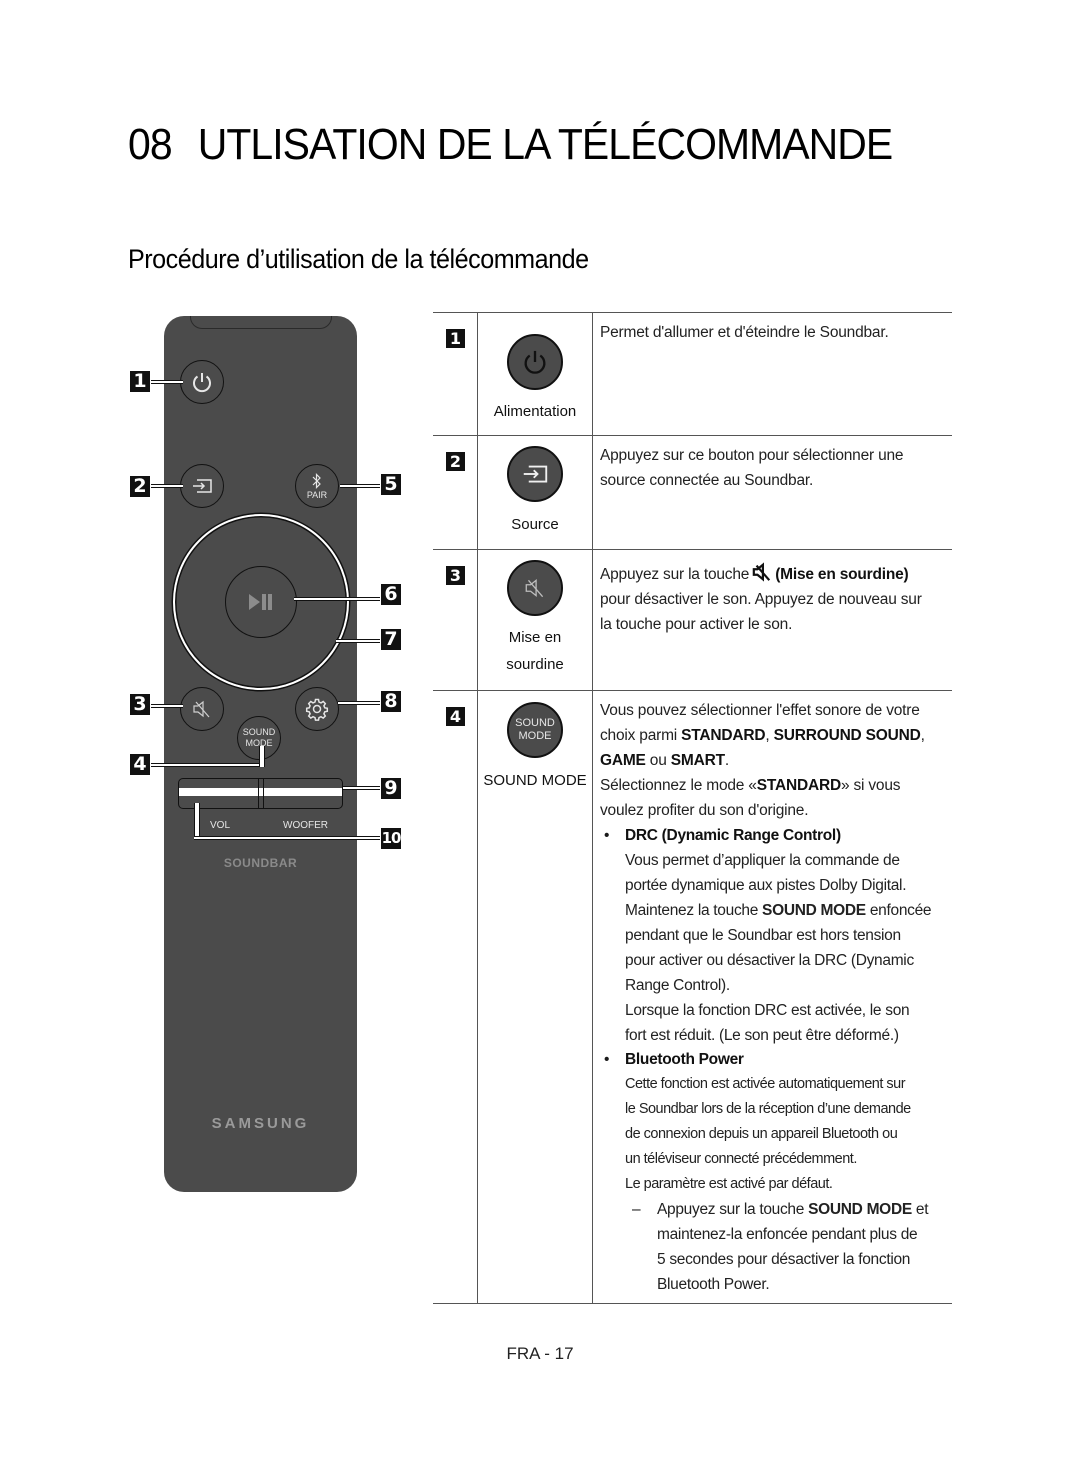 Image resolution: width=1080 pixels, height=1479 pixels. I want to click on callout-3: 3, so click(140, 704).